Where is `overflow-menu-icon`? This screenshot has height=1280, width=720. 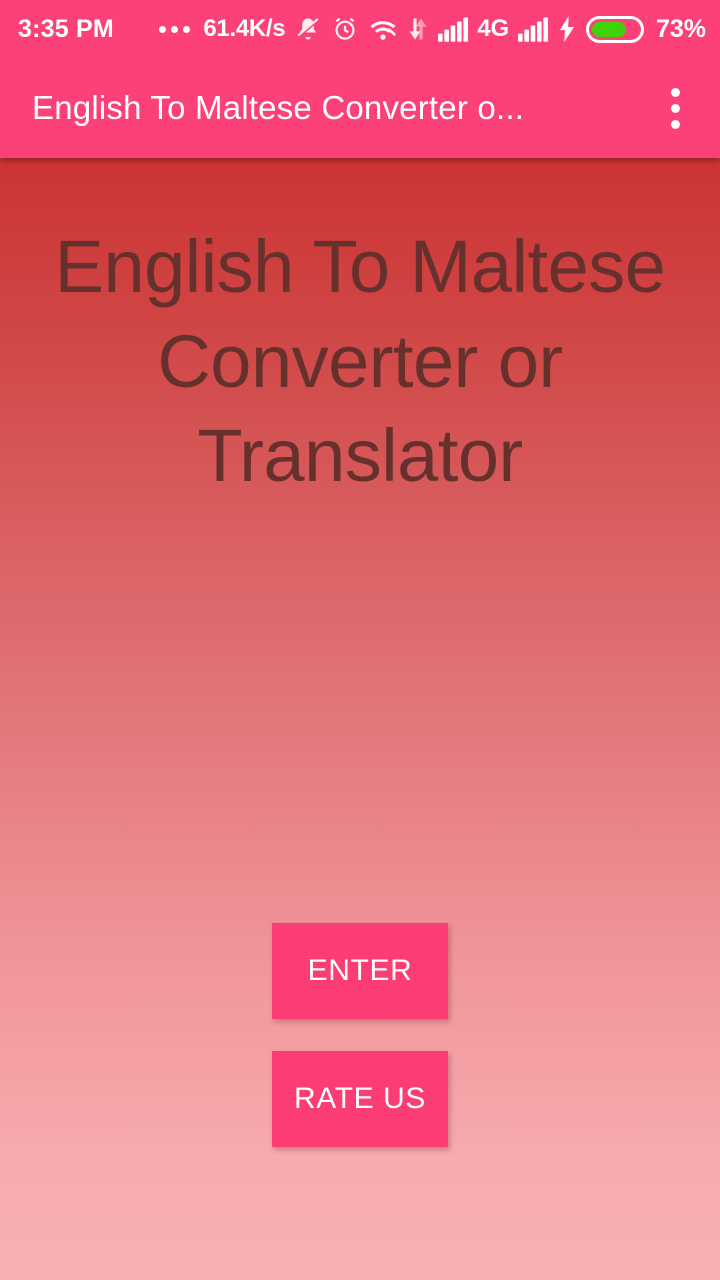
overflow-menu-icon is located at coordinates (675, 108).